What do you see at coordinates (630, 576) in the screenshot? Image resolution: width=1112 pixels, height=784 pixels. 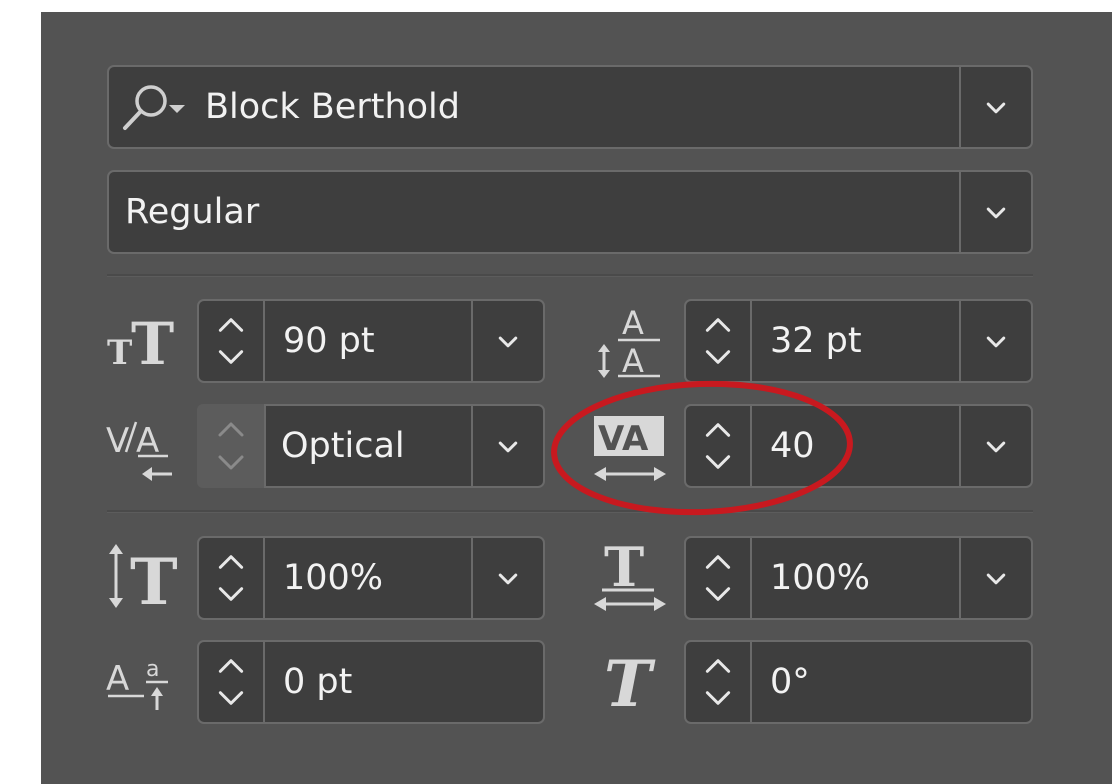 I see `horizontal-scale-icon: T` at bounding box center [630, 576].